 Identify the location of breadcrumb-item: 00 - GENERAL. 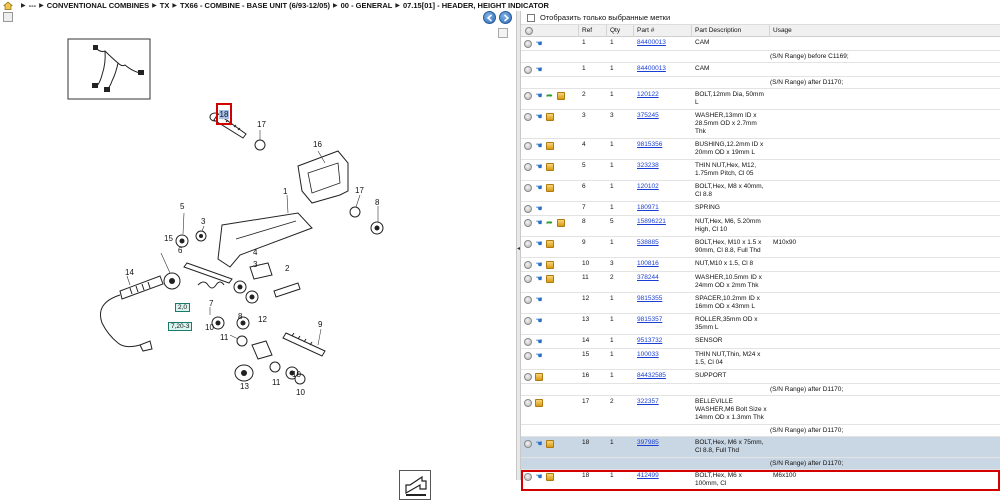
(367, 5).